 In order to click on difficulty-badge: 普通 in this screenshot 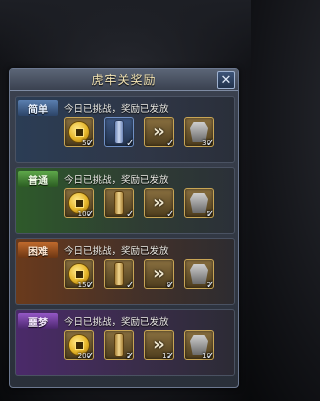, I will do `click(38, 179)`.